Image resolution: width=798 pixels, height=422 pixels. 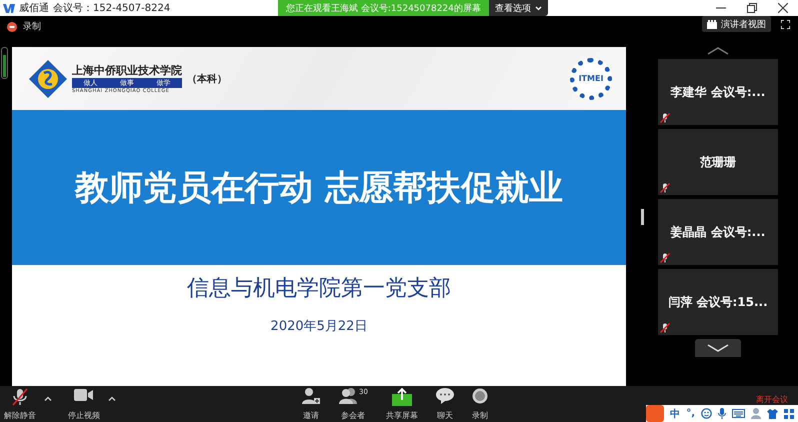 I want to click on shirt-icon, so click(x=772, y=413).